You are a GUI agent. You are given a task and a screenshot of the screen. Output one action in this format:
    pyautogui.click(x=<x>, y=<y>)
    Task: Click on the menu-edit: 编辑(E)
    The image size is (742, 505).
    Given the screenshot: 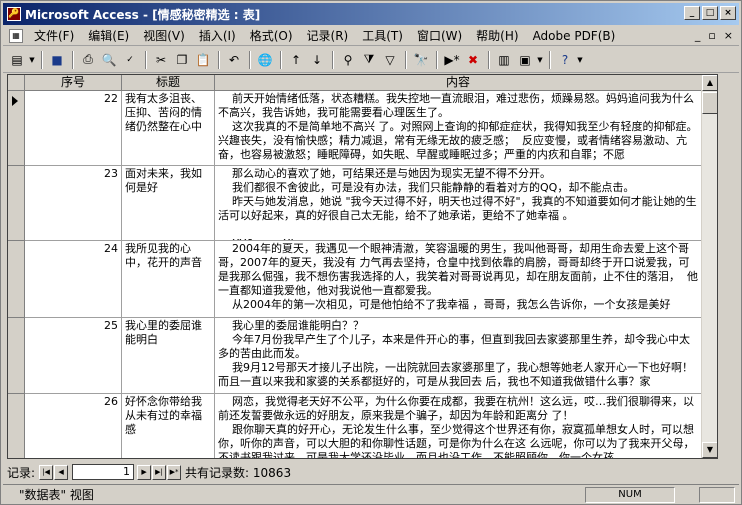 What is the action you would take?
    pyautogui.click(x=108, y=35)
    